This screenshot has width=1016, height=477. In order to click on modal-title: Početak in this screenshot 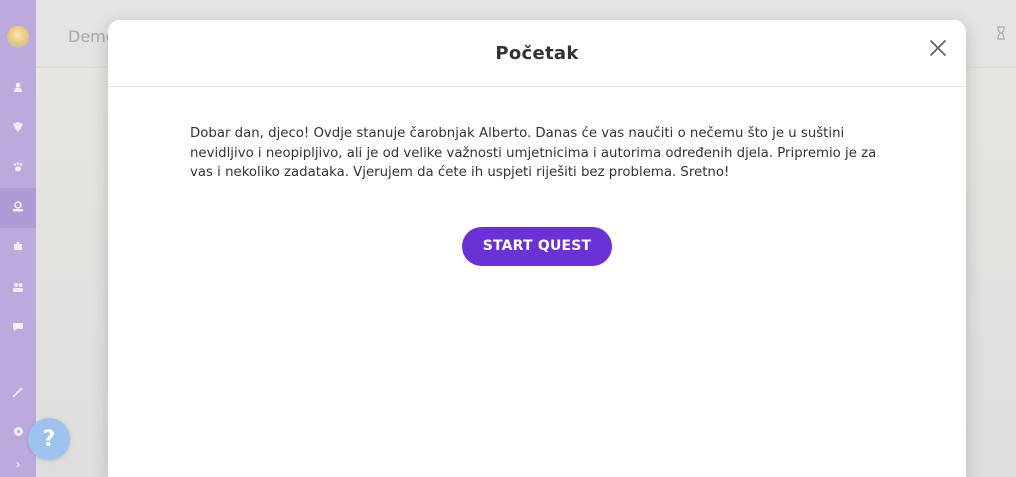, I will do `click(537, 53)`.